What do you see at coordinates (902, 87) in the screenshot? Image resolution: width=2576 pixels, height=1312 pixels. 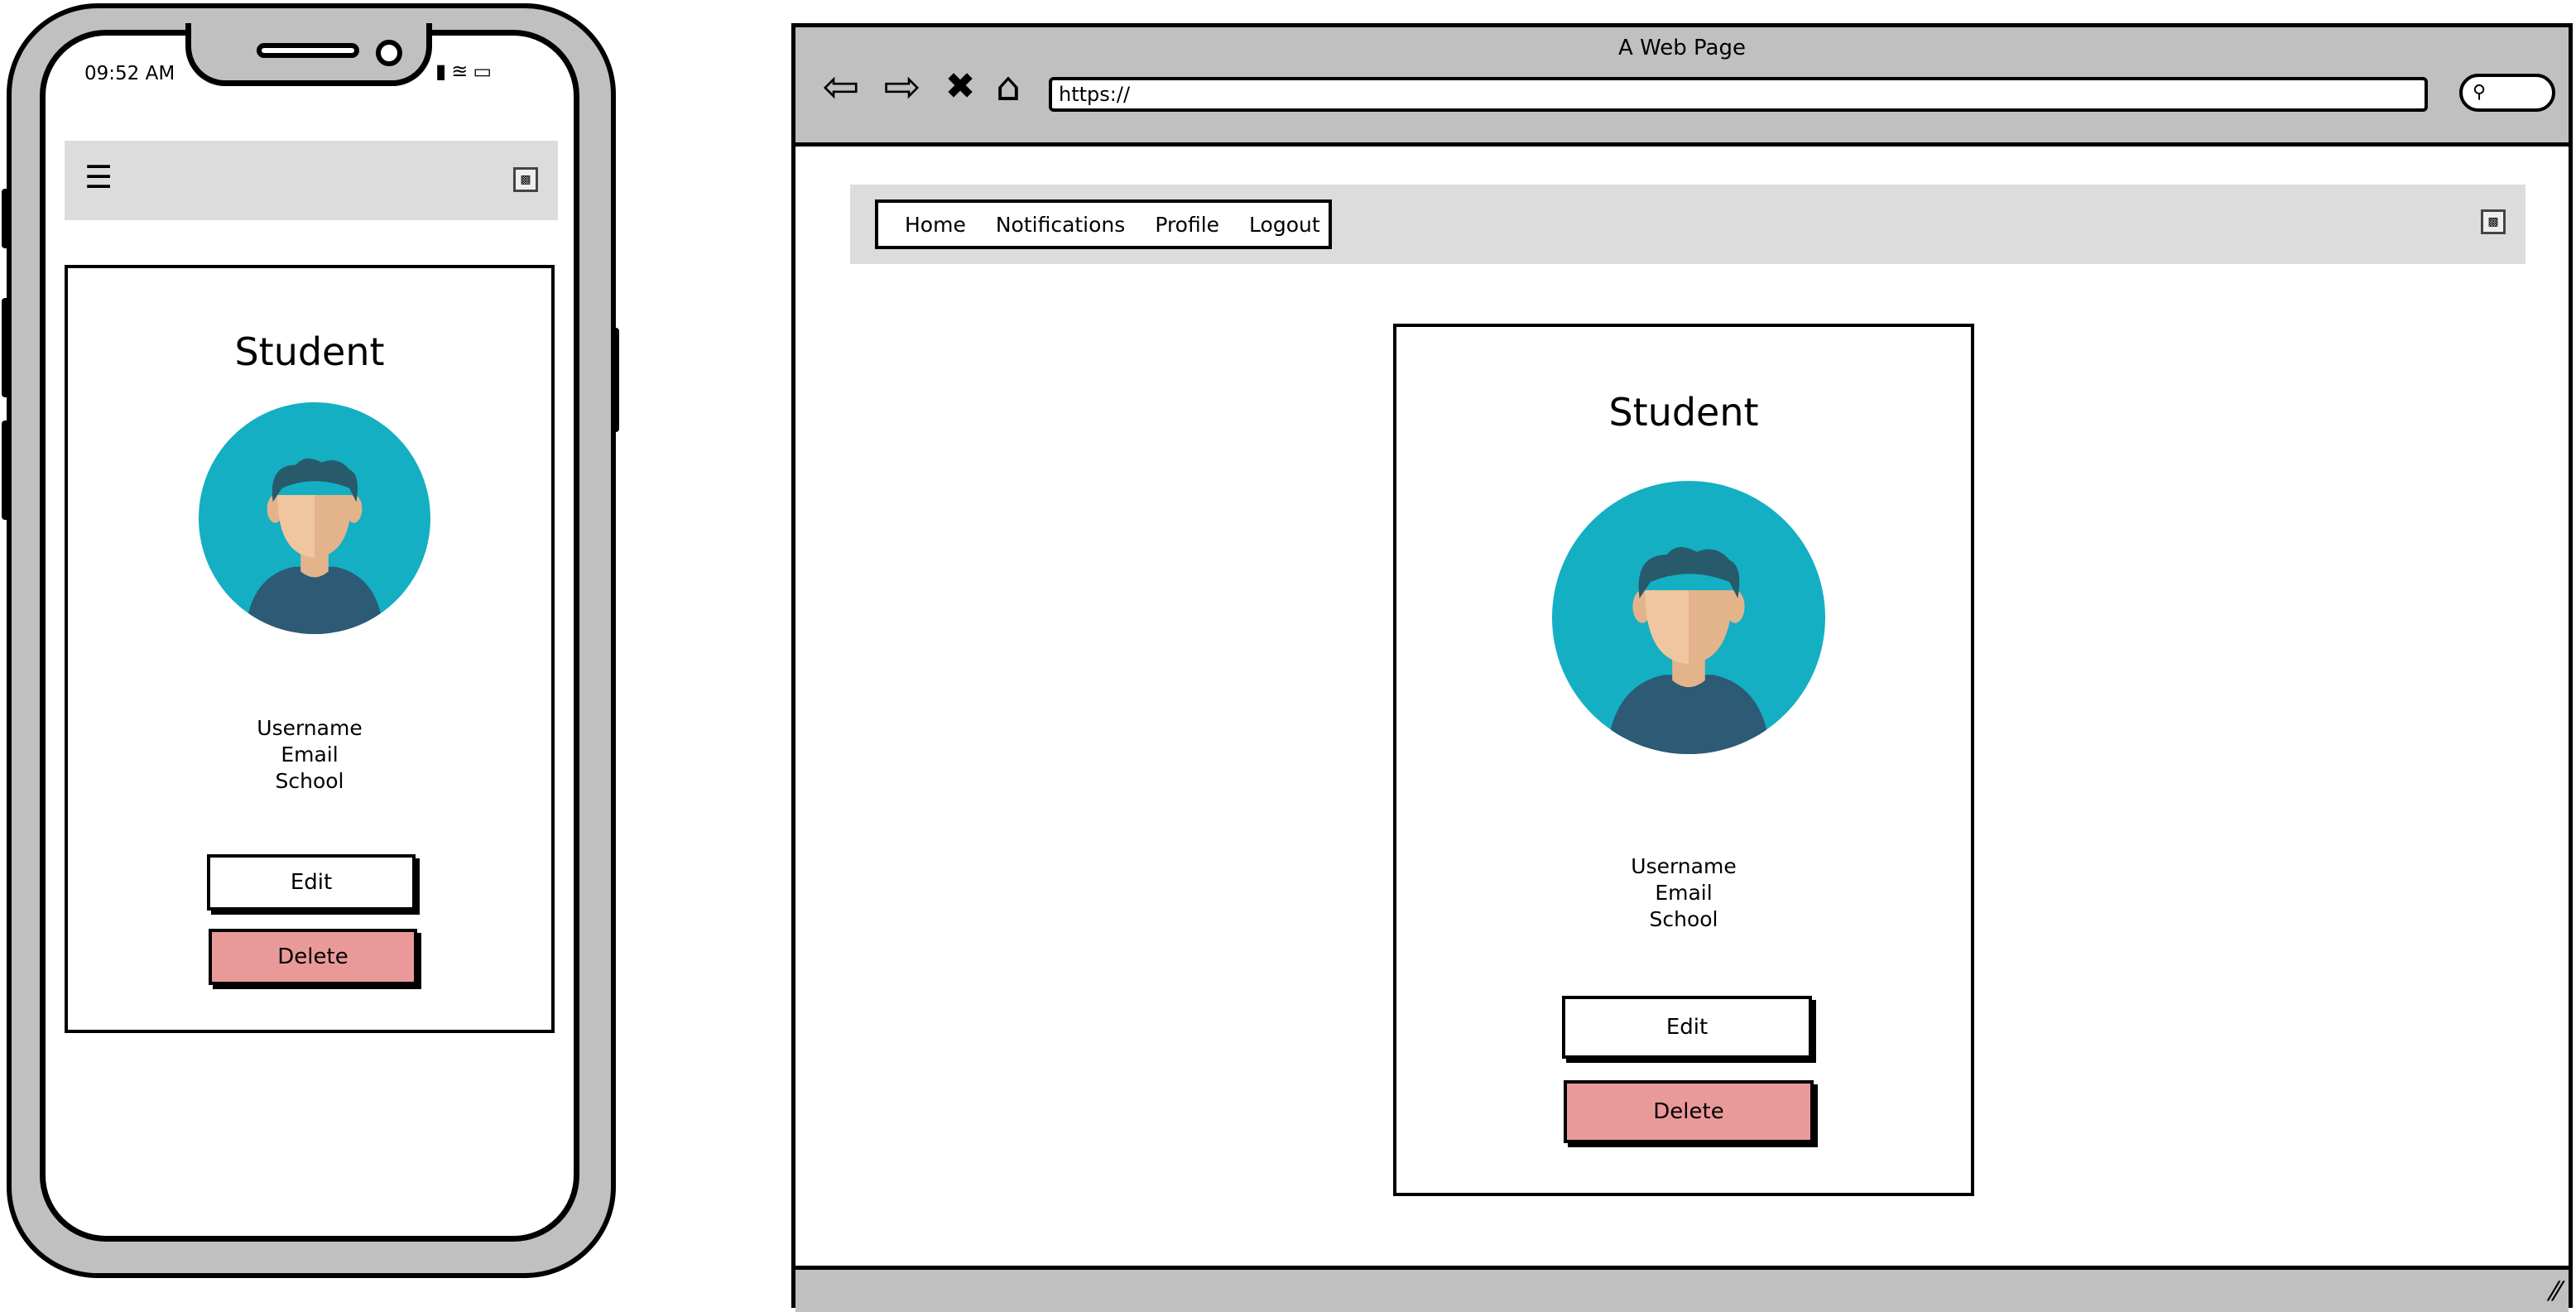 I see `forward-arrow-icon: ⇨` at bounding box center [902, 87].